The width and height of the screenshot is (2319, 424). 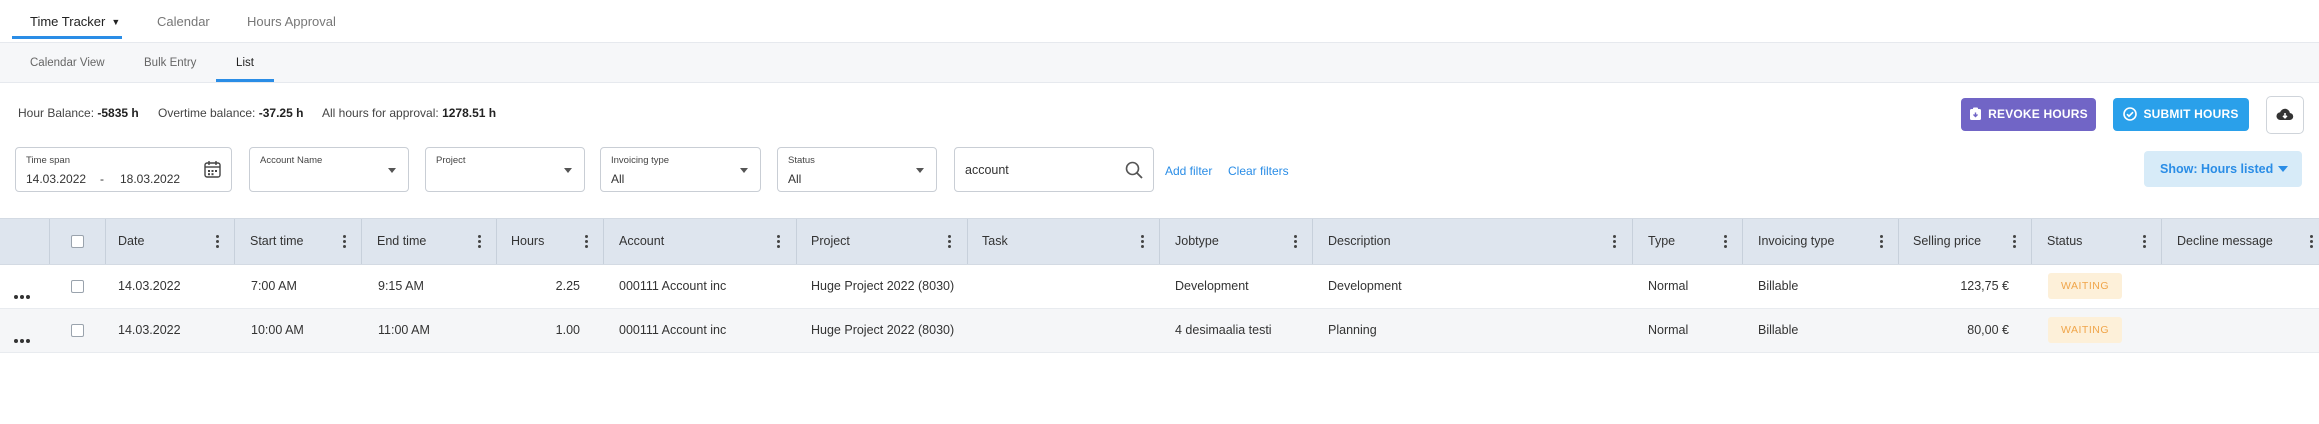 I want to click on search-value: account, so click(x=987, y=170).